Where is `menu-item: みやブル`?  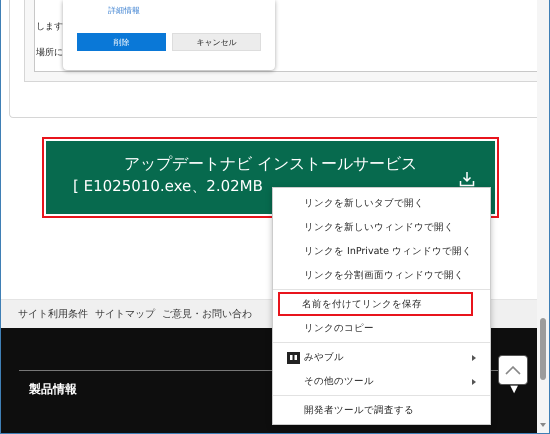 menu-item: みやブル is located at coordinates (372, 357).